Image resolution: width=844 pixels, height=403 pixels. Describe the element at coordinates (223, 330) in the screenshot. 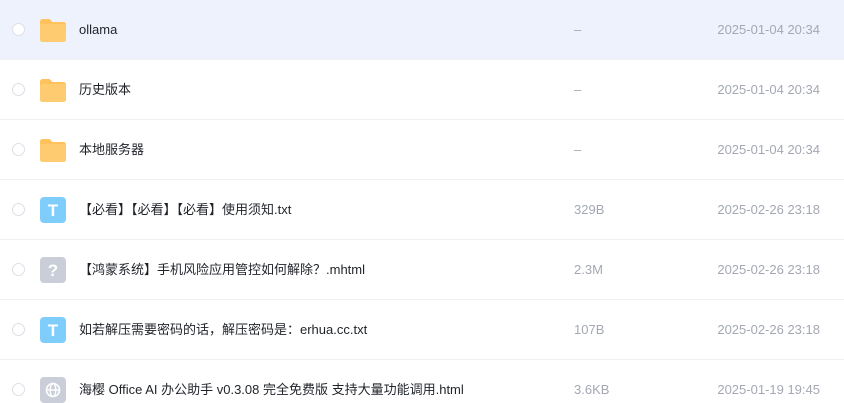

I see `file-name: 如若解压需要密码的话，解压密码是：erhua.cc.txt` at that location.